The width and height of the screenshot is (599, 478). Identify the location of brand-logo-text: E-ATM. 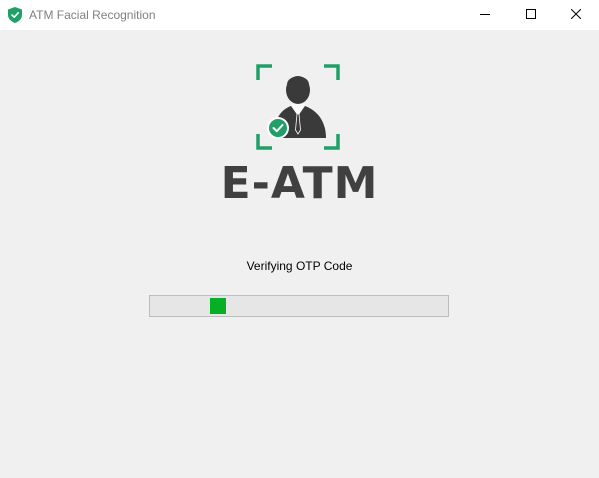
(299, 183).